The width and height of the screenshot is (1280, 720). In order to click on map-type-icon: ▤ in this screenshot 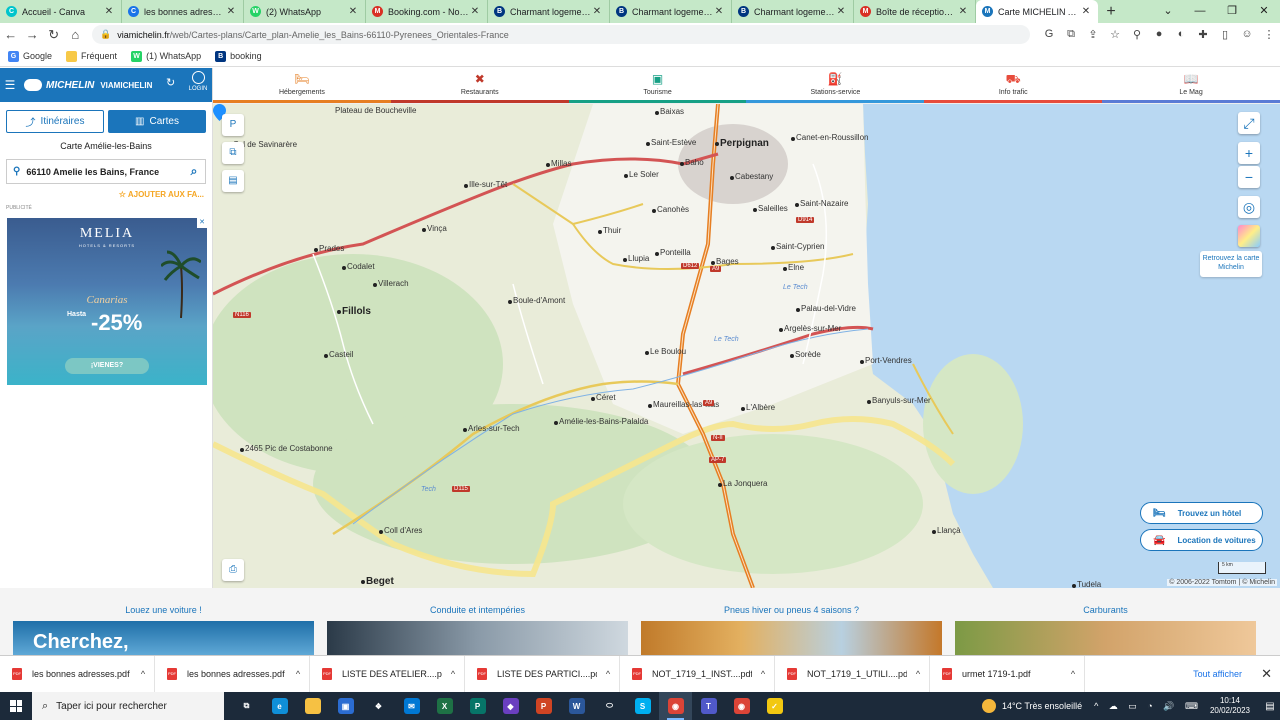, I will do `click(233, 181)`.